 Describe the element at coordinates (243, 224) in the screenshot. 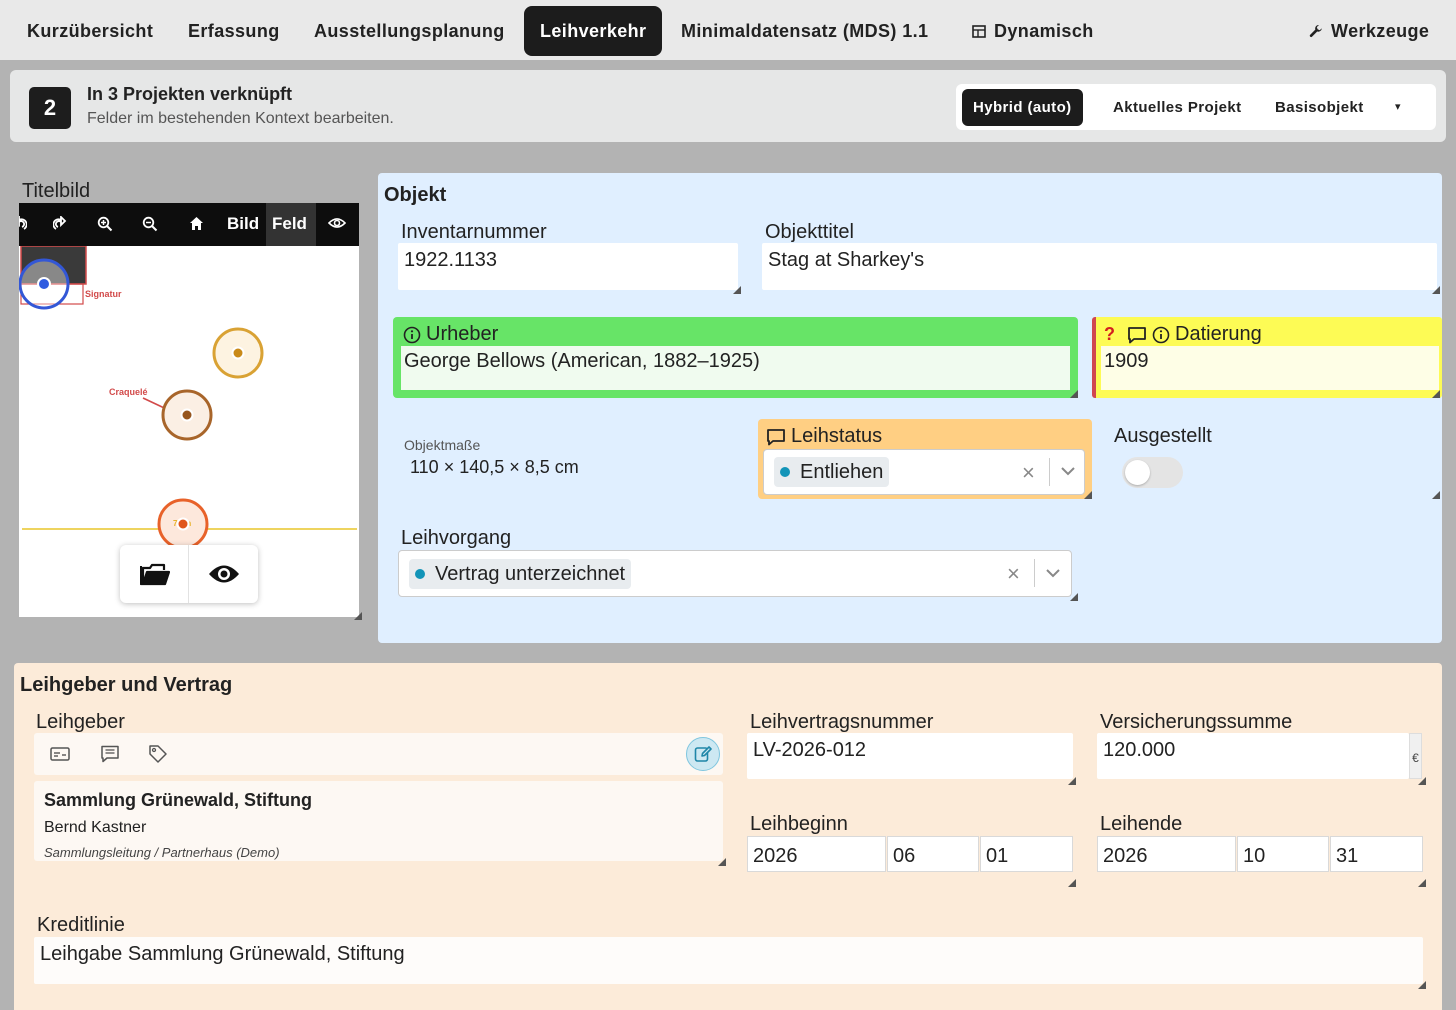

I see `mode-bild-button: Bild` at that location.